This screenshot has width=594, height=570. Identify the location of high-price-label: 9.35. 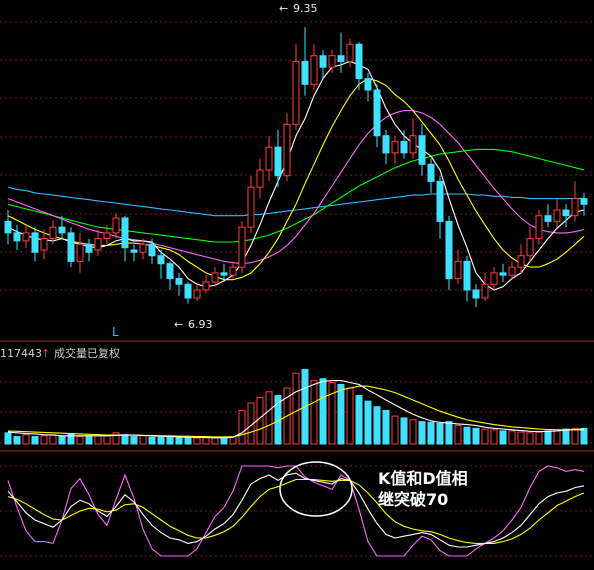
(305, 8).